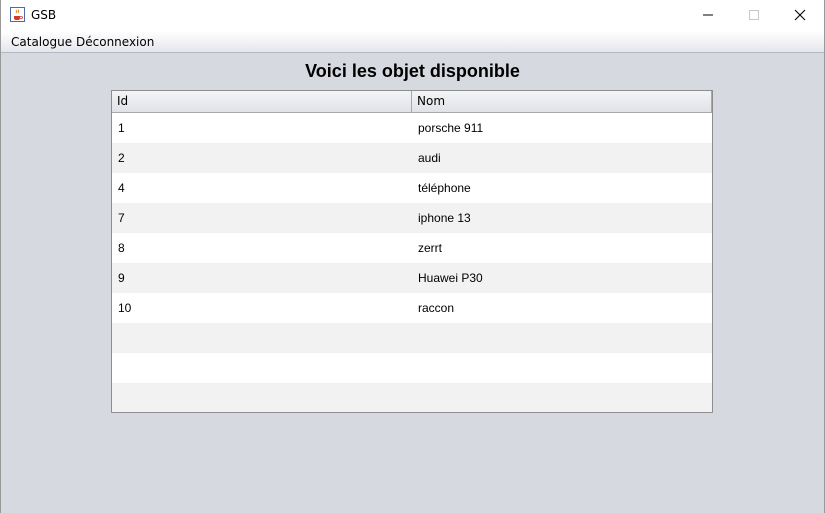 Image resolution: width=825 pixels, height=513 pixels. Describe the element at coordinates (412, 218) in the screenshot. I see `table-row: 7 iphone 13` at that location.